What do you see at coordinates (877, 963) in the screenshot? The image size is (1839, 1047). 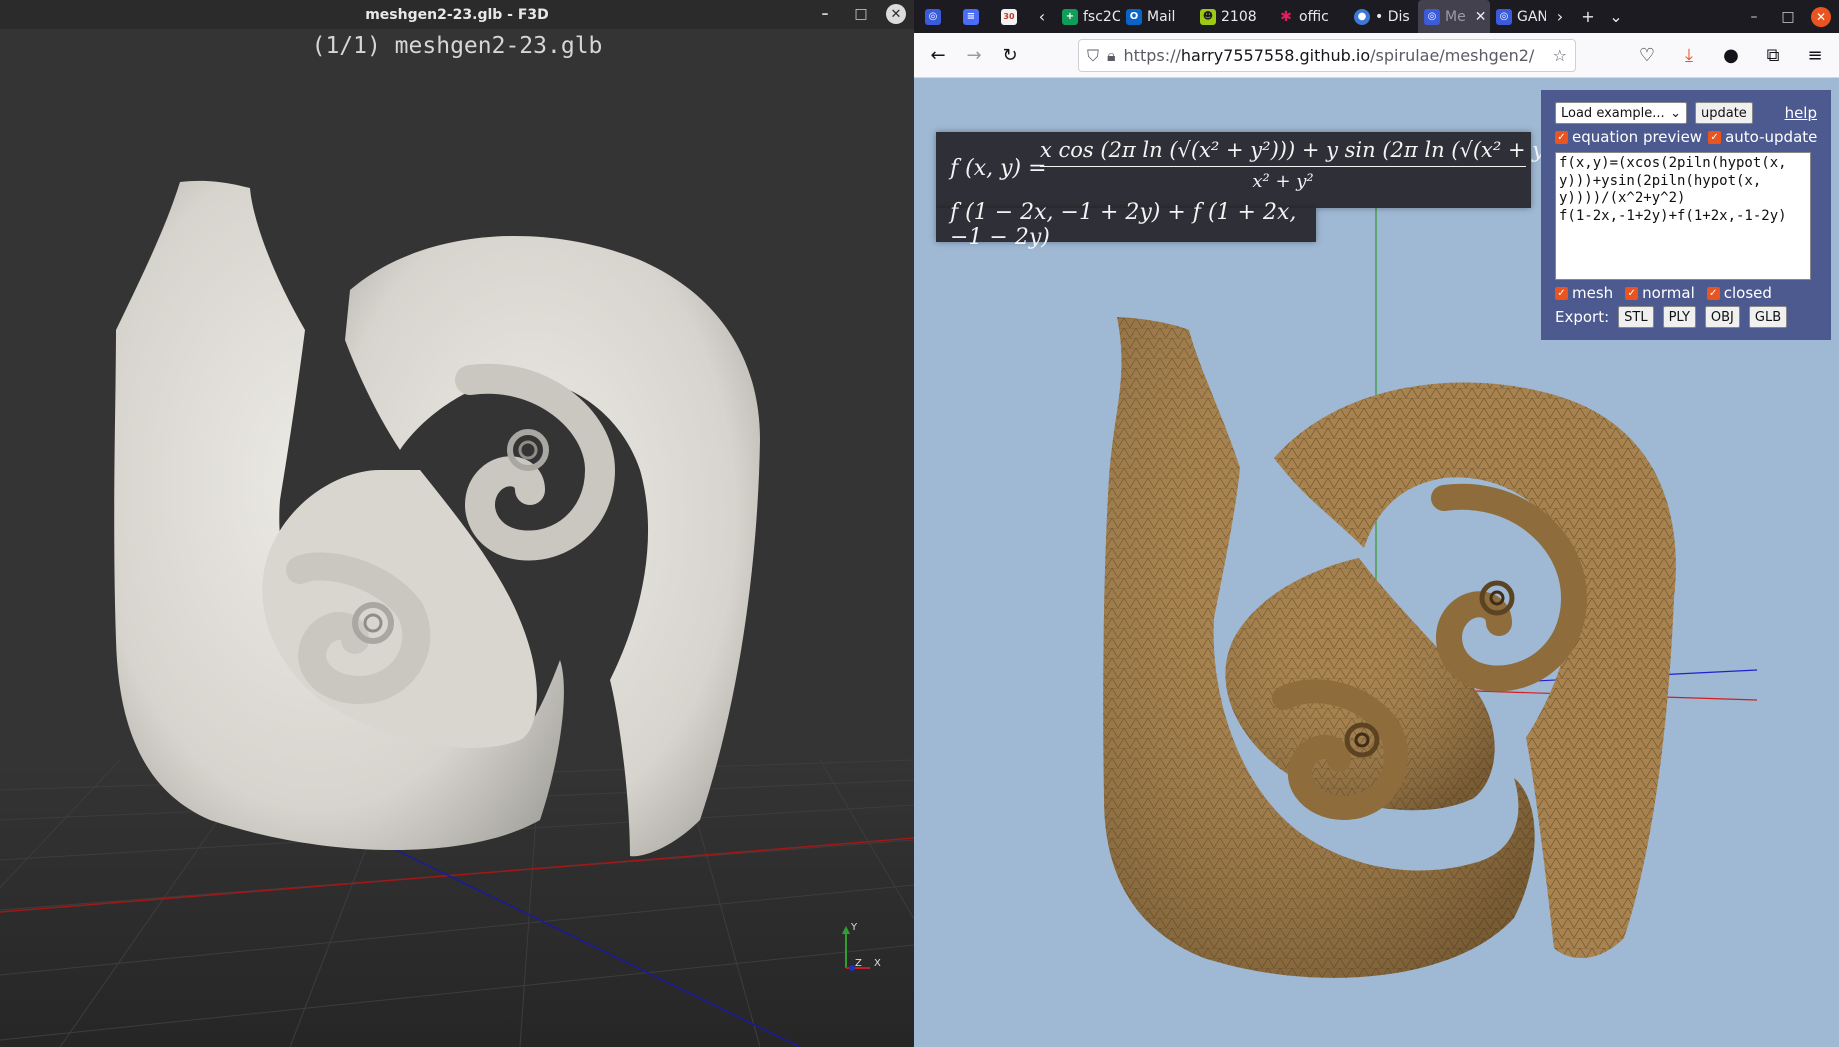 I see `x-axis-label: X` at bounding box center [877, 963].